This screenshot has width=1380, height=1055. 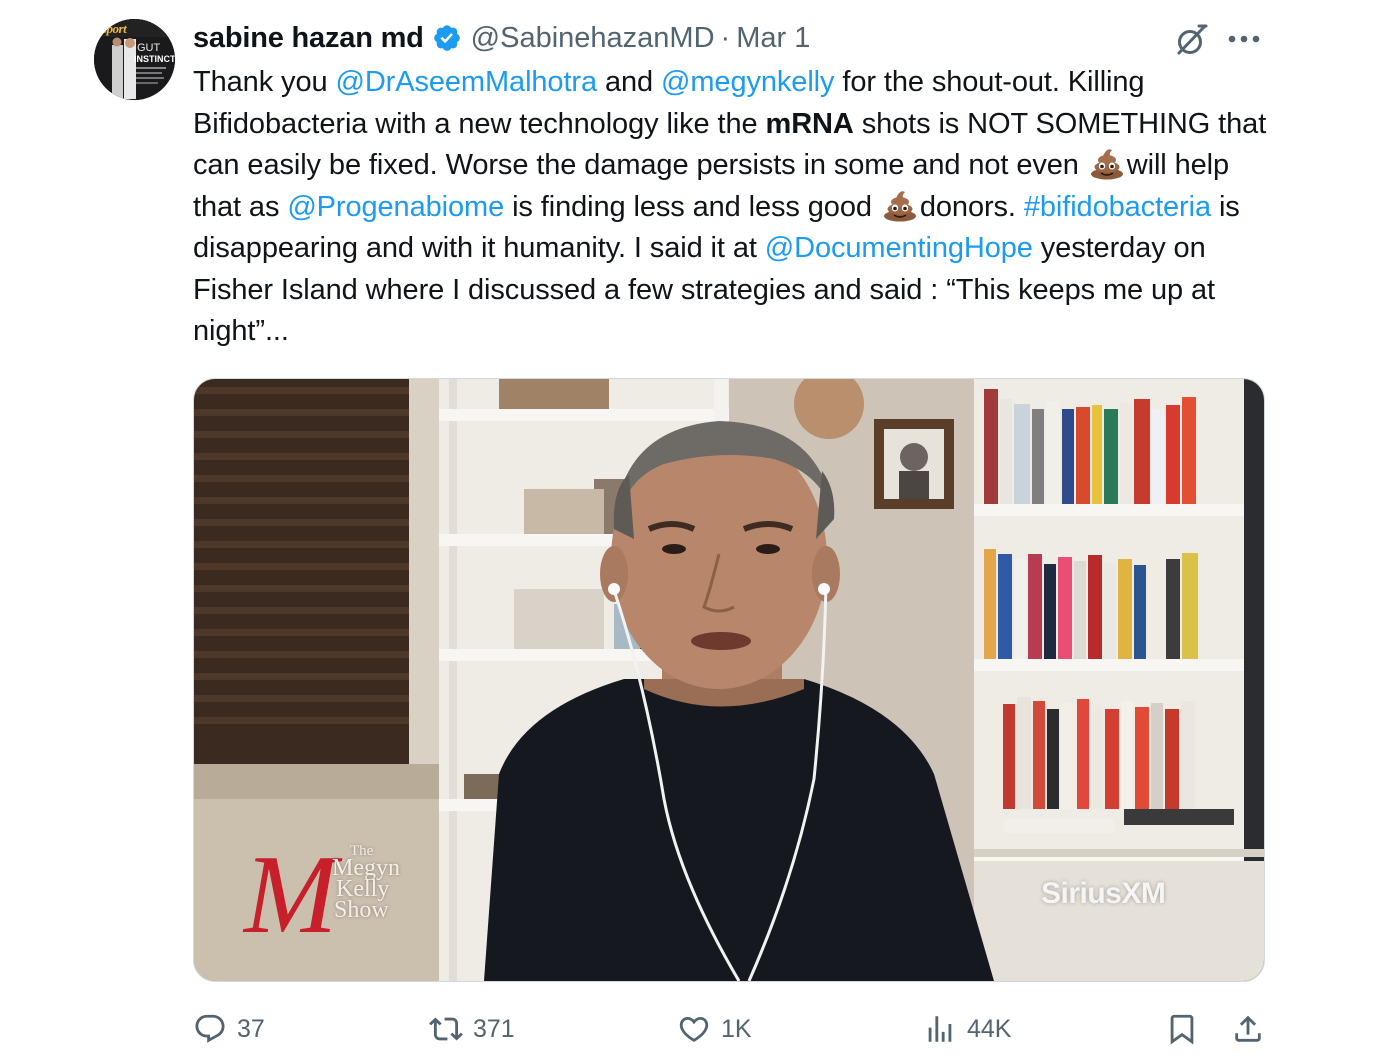 I want to click on reply-button: 37, so click(x=229, y=1029).